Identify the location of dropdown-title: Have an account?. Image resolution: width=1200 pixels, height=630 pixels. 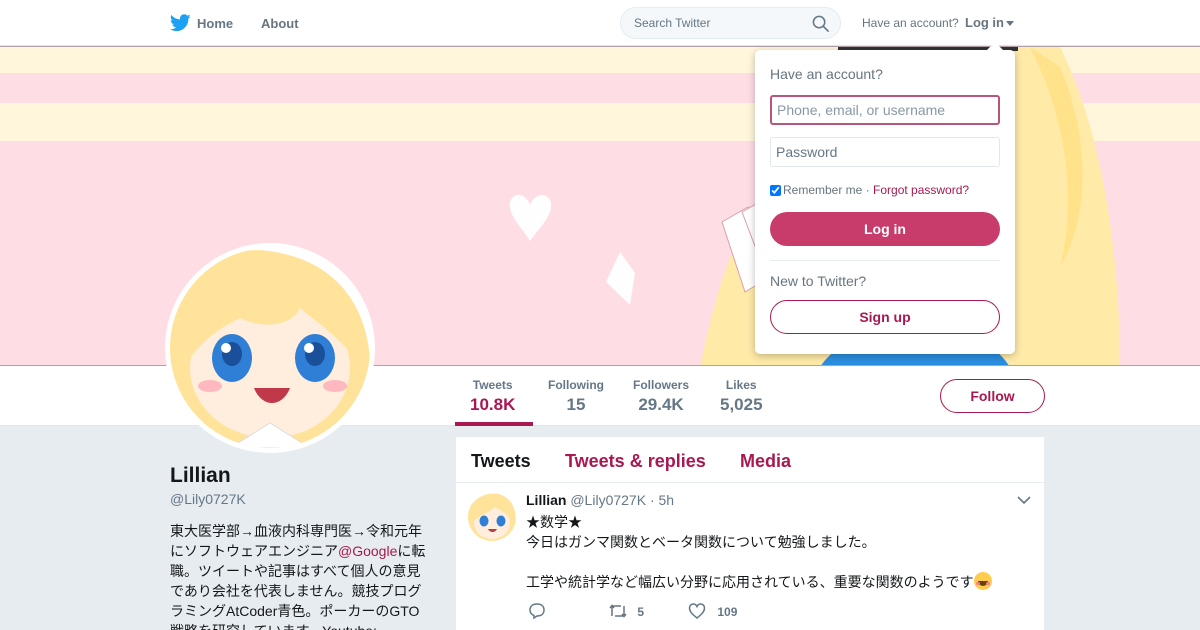
(826, 74).